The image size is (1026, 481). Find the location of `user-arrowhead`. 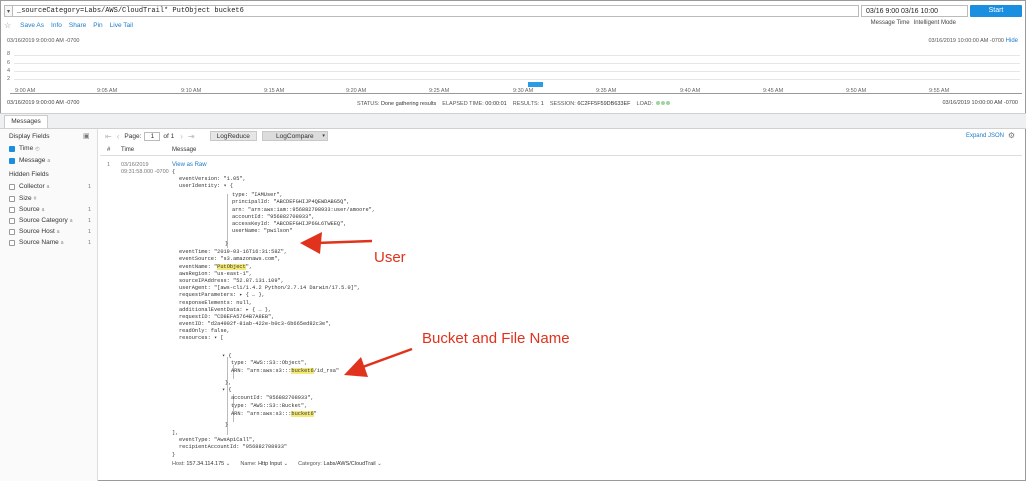

user-arrowhead is located at coordinates (311, 243).